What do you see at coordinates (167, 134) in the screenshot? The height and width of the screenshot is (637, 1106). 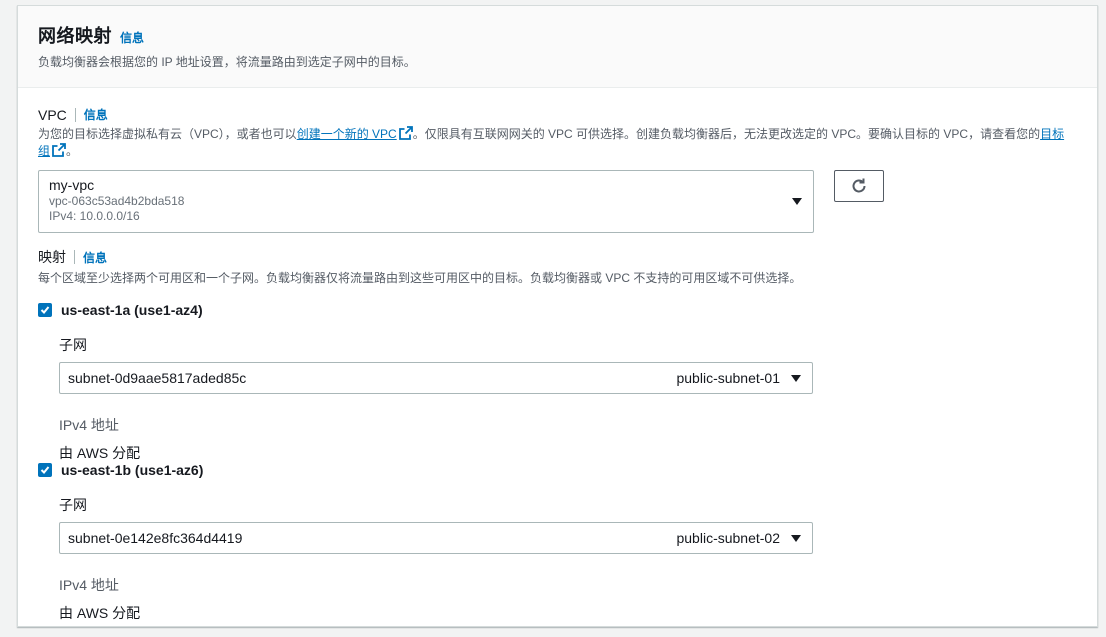 I see `vpc-desc-text-1: 为您的目标选择虚拟私有云（VPC），或者也可以` at bounding box center [167, 134].